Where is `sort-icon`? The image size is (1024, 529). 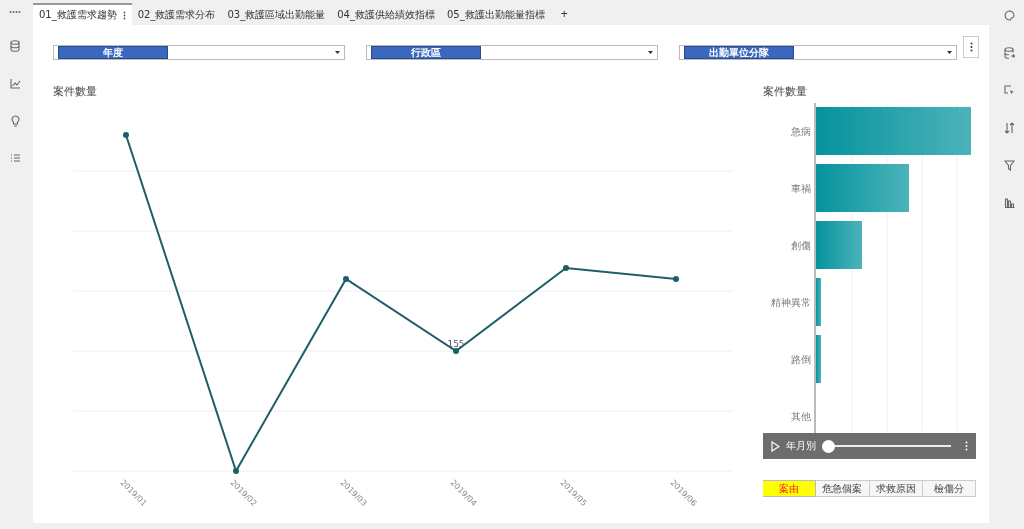 sort-icon is located at coordinates (1009, 128).